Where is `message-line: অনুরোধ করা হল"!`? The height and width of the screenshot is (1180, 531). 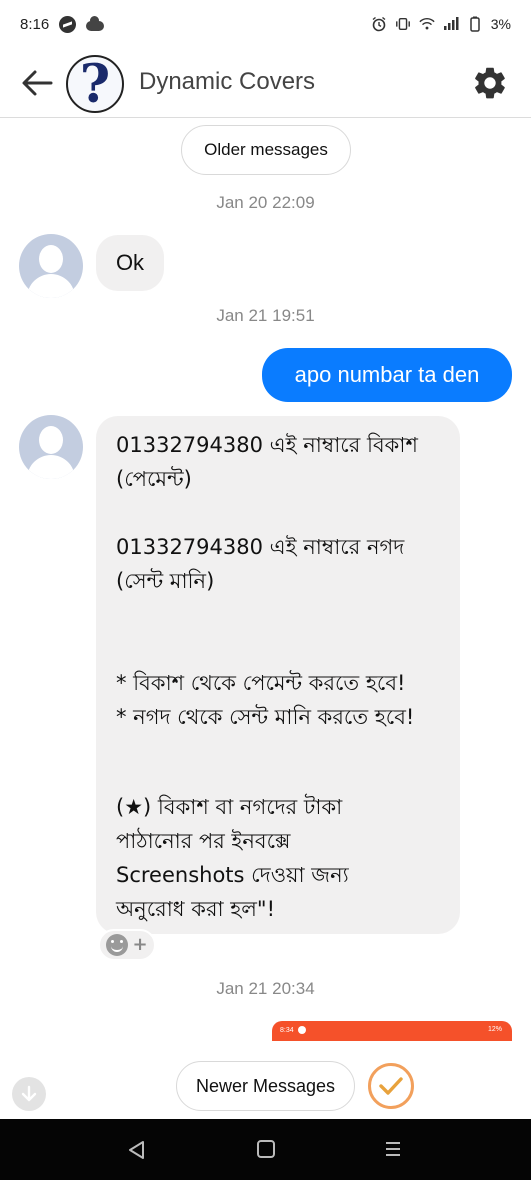 message-line: অনুরোধ করা হল"! is located at coordinates (196, 909).